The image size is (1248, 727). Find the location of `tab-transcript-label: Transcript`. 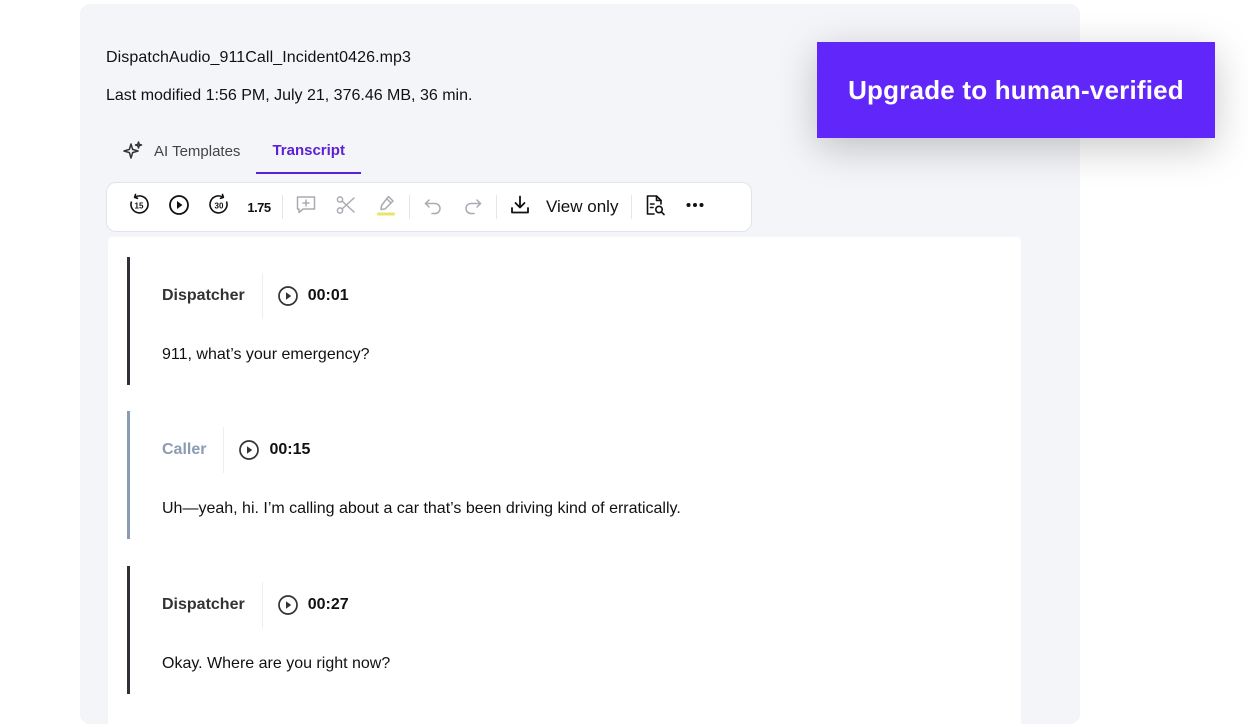

tab-transcript-label: Transcript is located at coordinates (308, 150).